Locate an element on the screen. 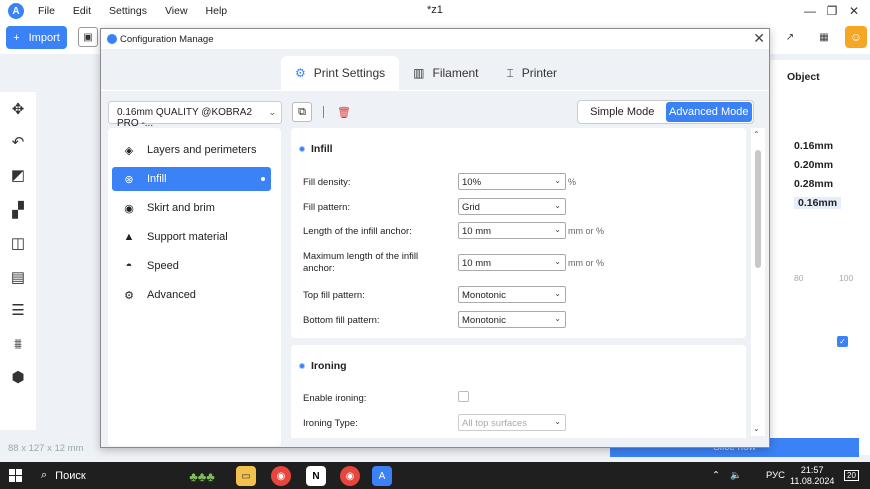 This screenshot has height=489, width=870. user-avatar: ☺ is located at coordinates (856, 37).